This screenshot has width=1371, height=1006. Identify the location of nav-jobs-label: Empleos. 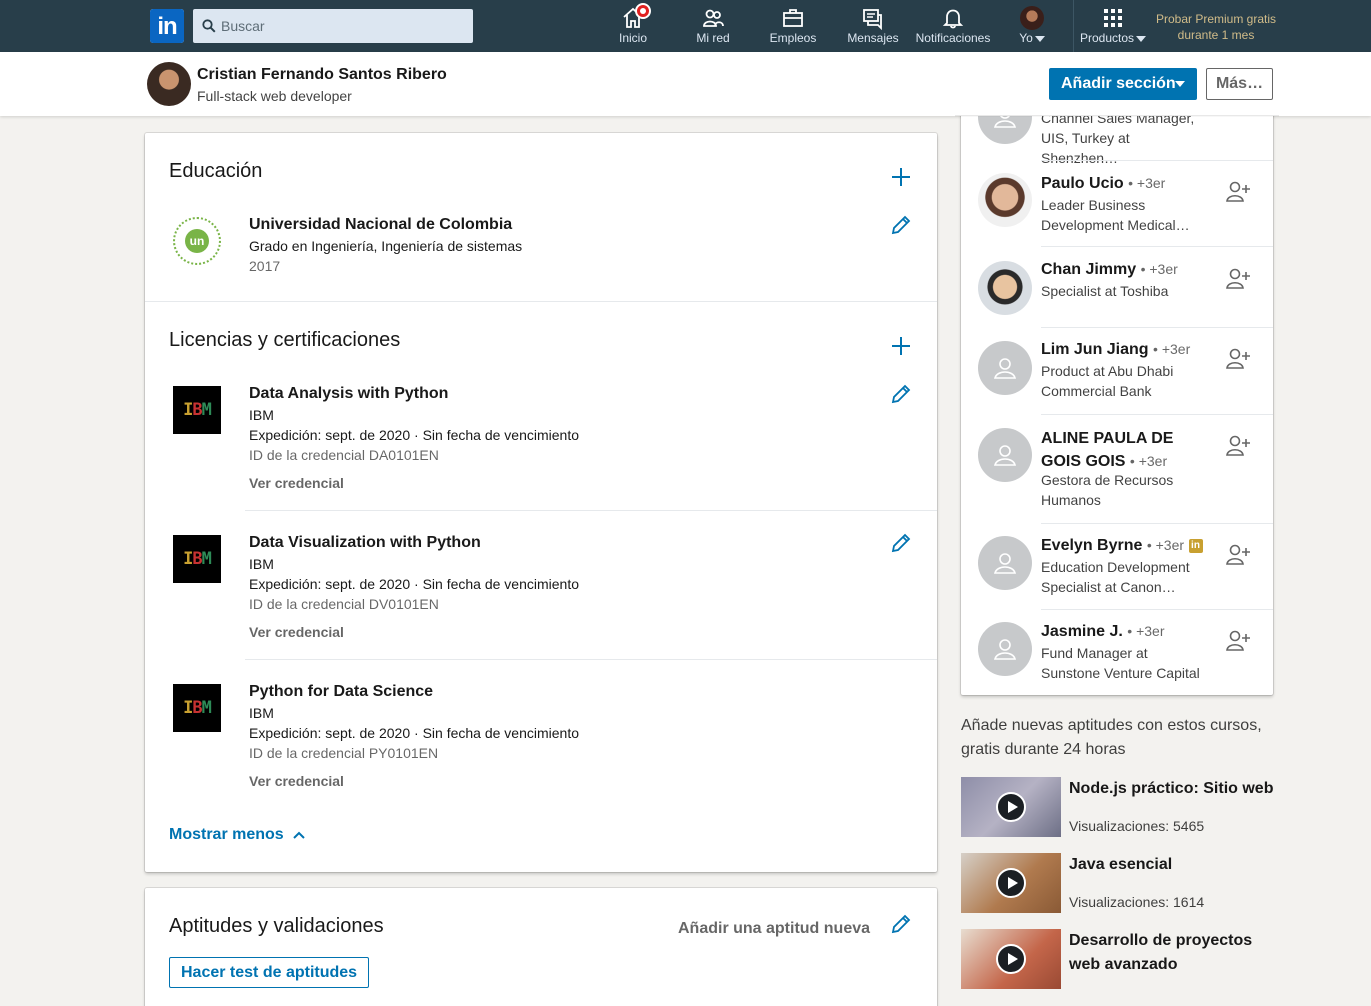
(793, 38).